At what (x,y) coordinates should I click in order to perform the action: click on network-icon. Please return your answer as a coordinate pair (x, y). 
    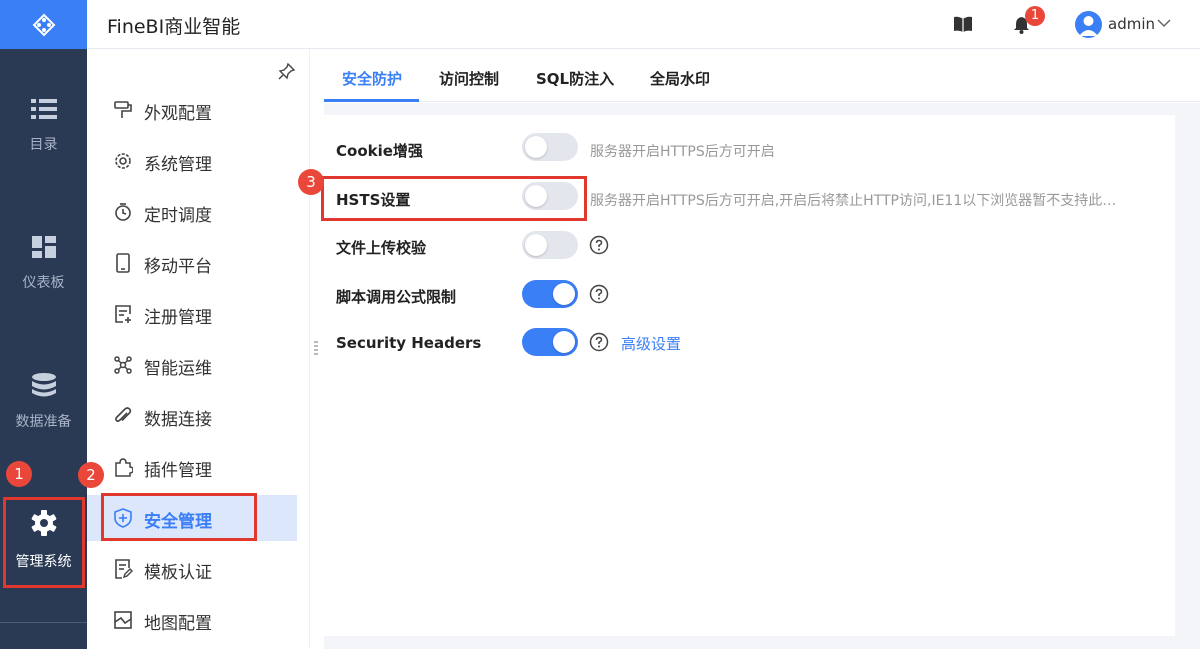
    Looking at the image, I should click on (123, 365).